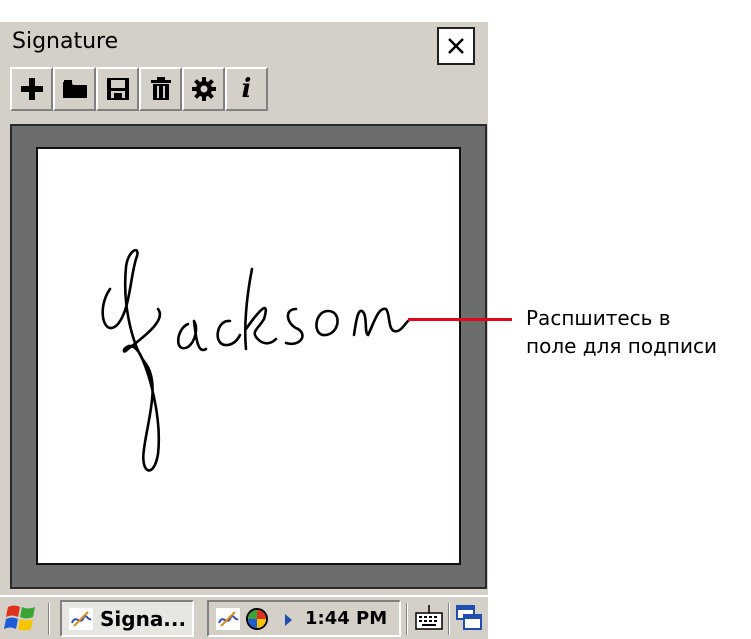 The height and width of the screenshot is (639, 751). I want to click on system-tray: 1:44 PM, so click(304, 618).